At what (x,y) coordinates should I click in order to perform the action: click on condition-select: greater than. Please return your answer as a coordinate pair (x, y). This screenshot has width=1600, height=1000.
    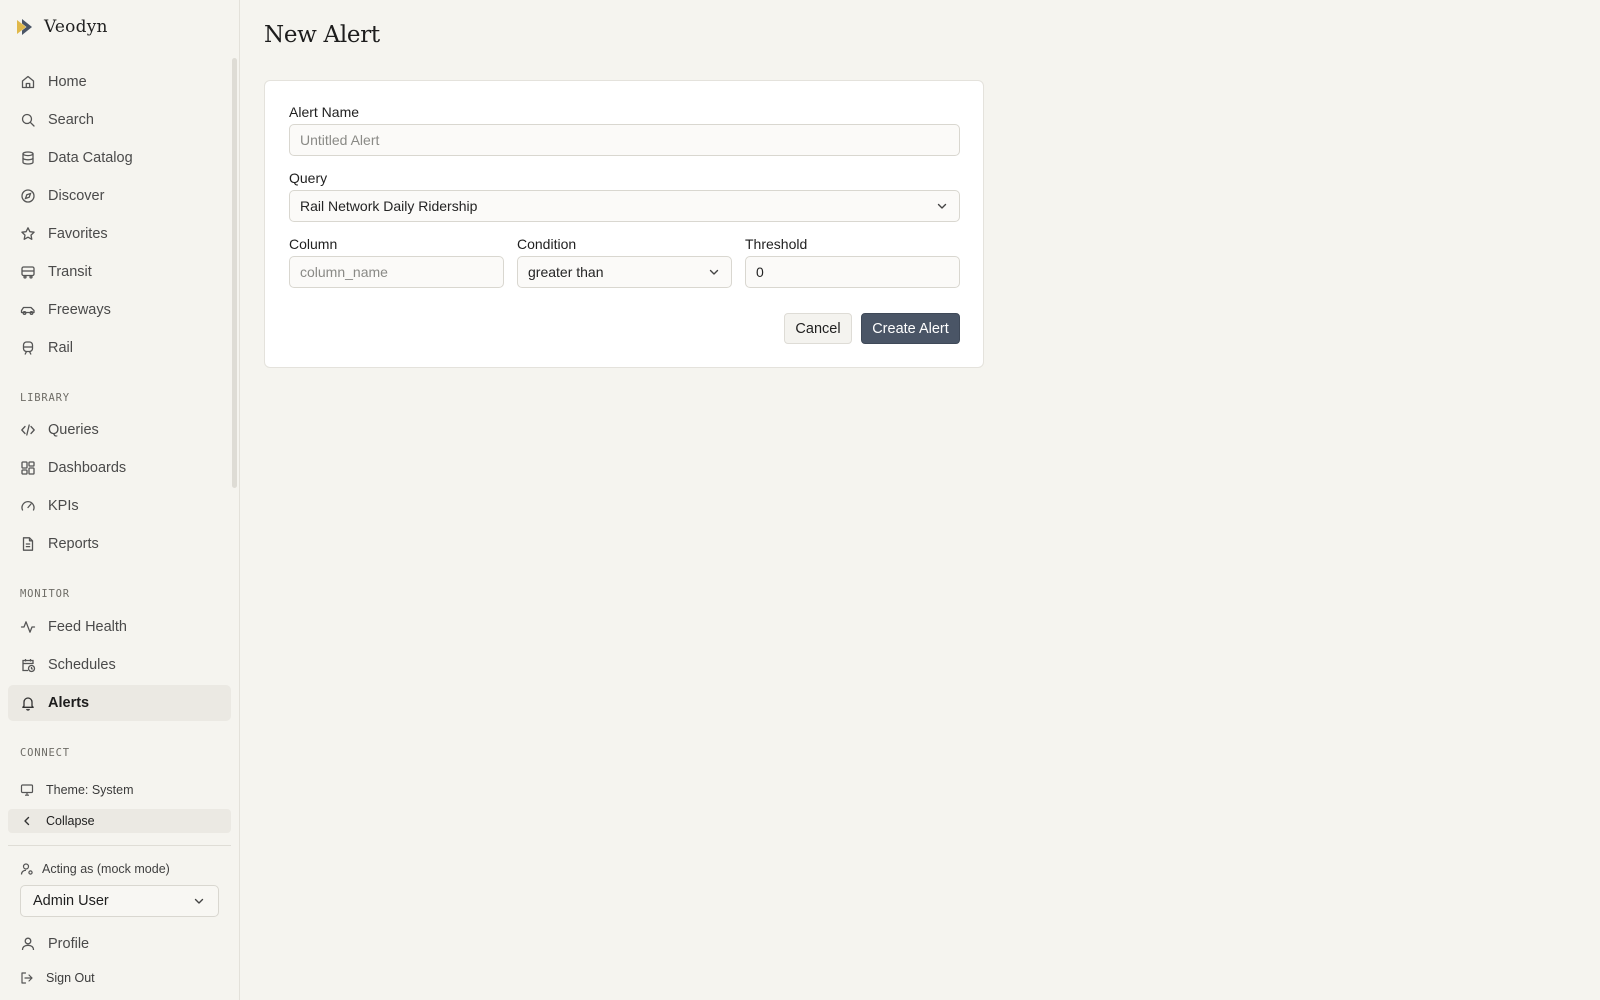
    Looking at the image, I should click on (624, 272).